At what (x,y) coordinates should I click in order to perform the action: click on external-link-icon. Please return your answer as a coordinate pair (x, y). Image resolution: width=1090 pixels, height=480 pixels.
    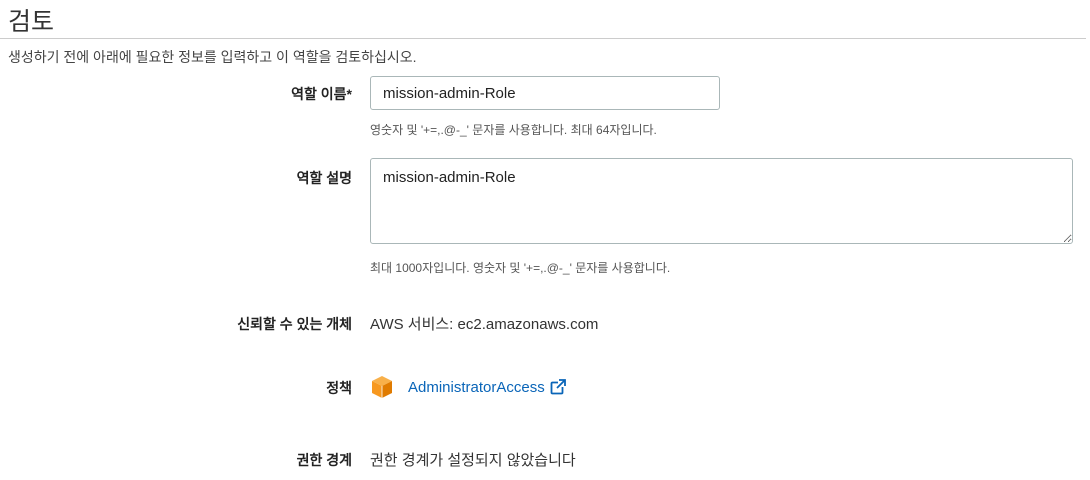
    Looking at the image, I should click on (558, 387).